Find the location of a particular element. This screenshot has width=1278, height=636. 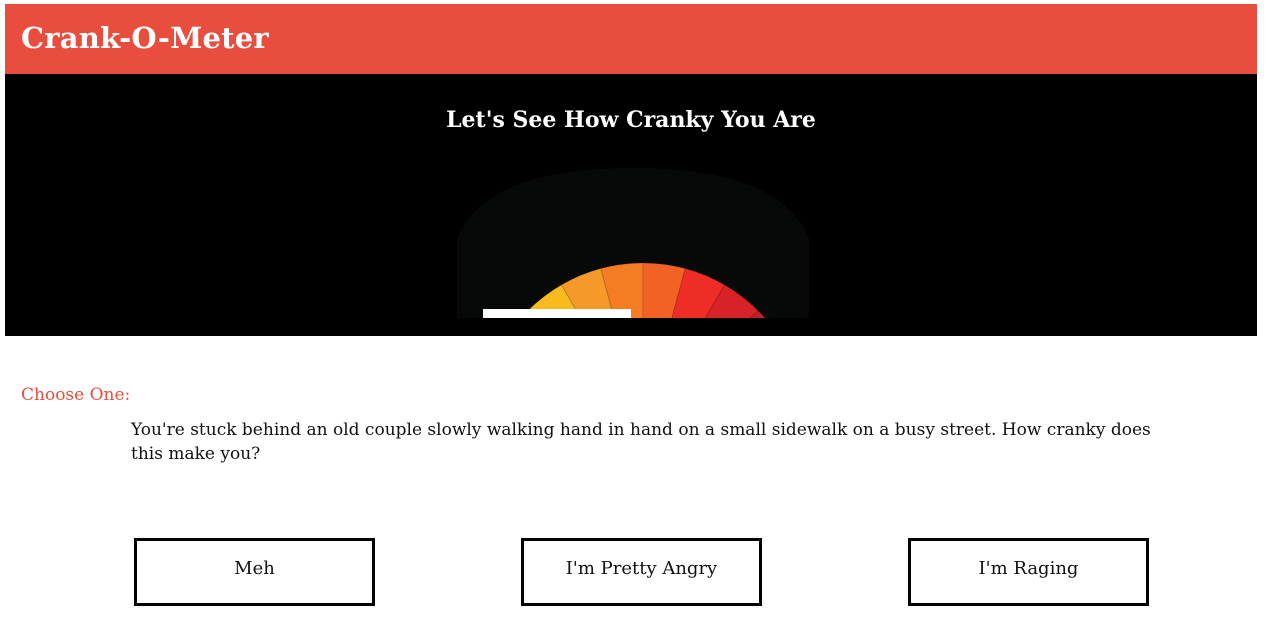

hero-title: Let's See How Cranky You Are is located at coordinates (631, 120).